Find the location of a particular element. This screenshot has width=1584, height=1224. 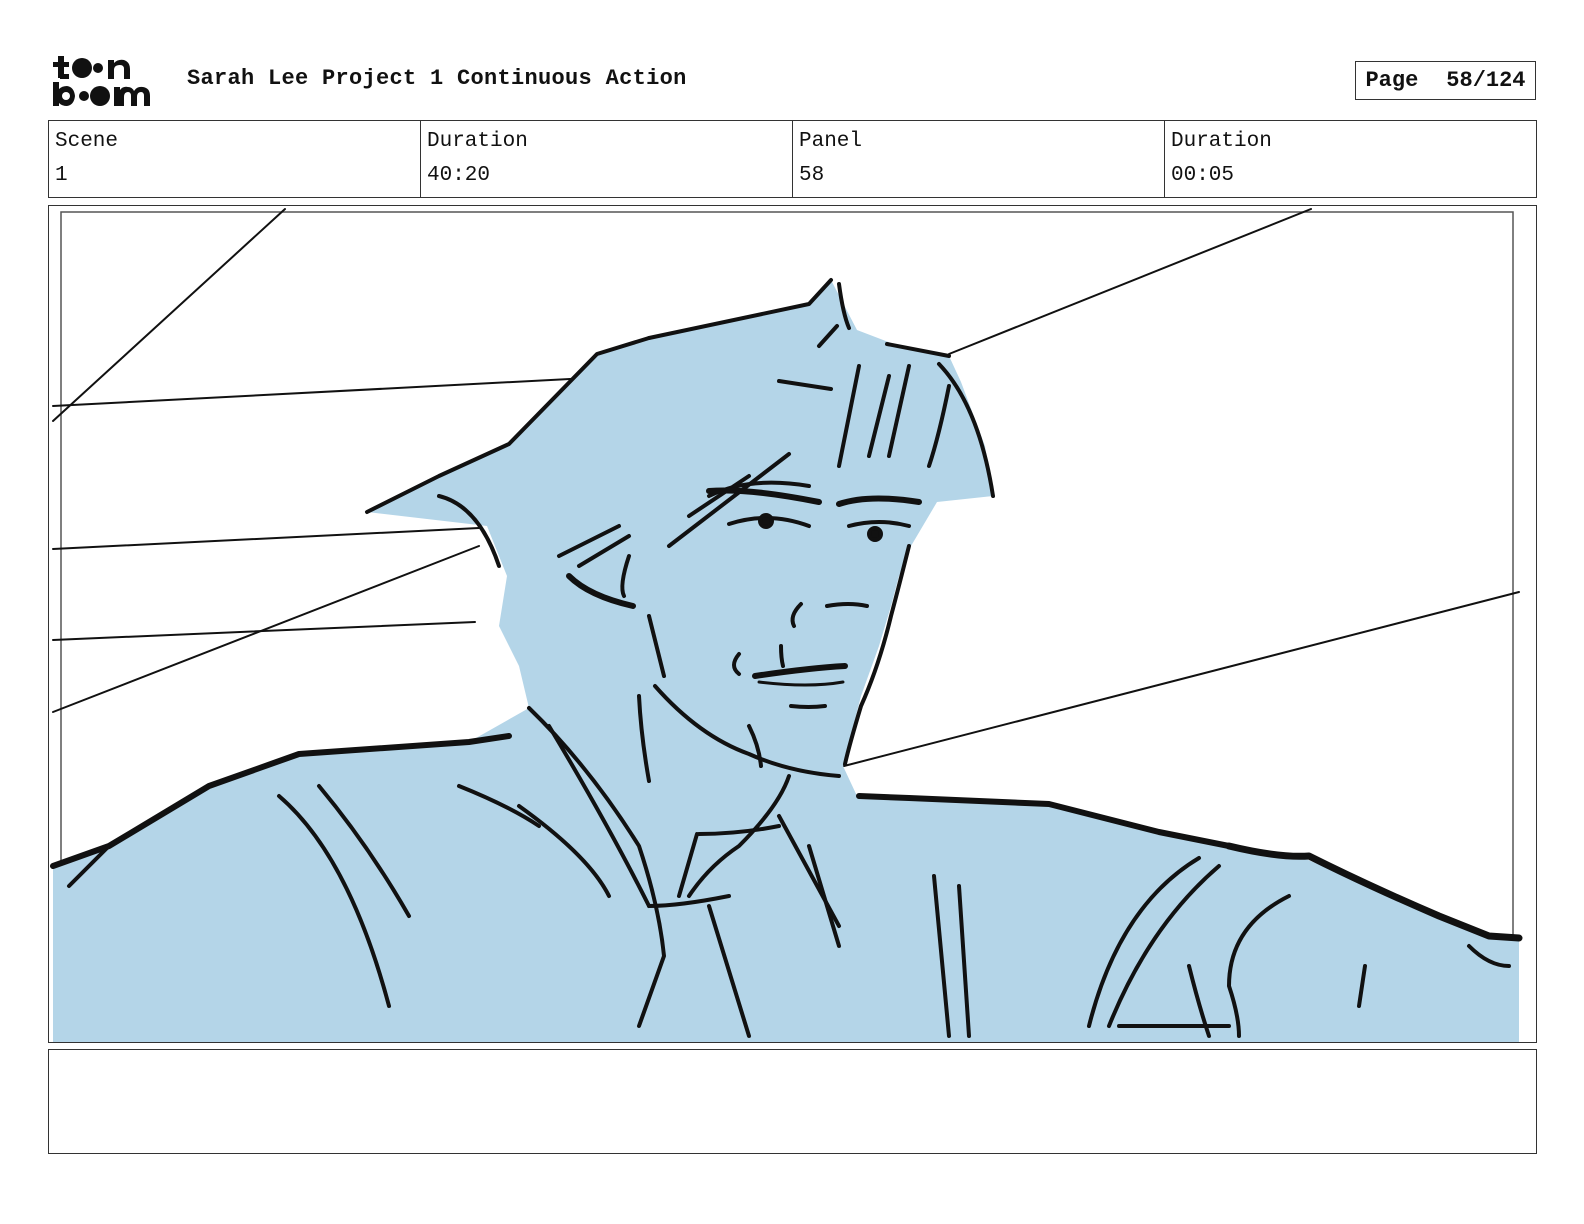

scene-duration-value: 40:20 is located at coordinates (459, 175).